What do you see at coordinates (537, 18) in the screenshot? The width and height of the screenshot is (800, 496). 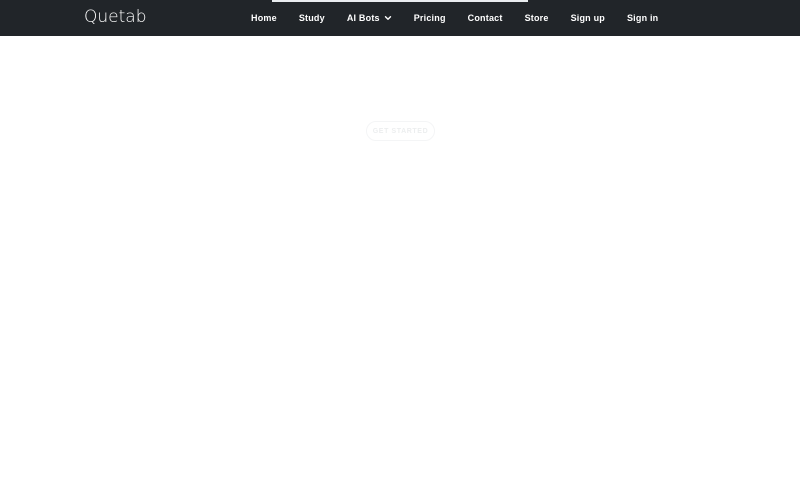 I see `nav-item-store: Store` at bounding box center [537, 18].